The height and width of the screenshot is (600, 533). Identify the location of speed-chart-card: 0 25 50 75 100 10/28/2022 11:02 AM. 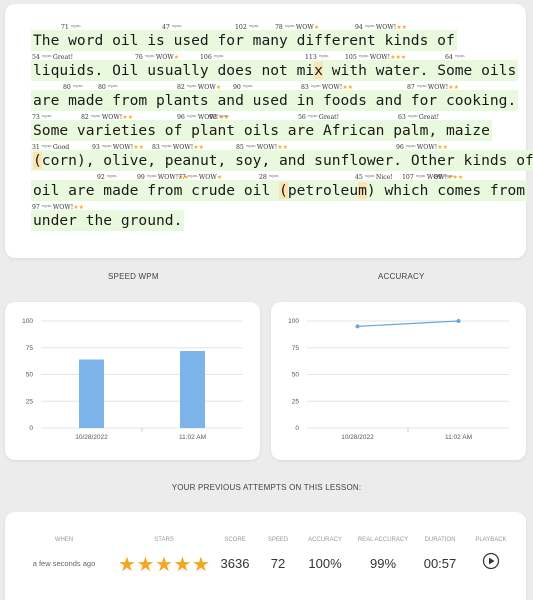
(132, 381).